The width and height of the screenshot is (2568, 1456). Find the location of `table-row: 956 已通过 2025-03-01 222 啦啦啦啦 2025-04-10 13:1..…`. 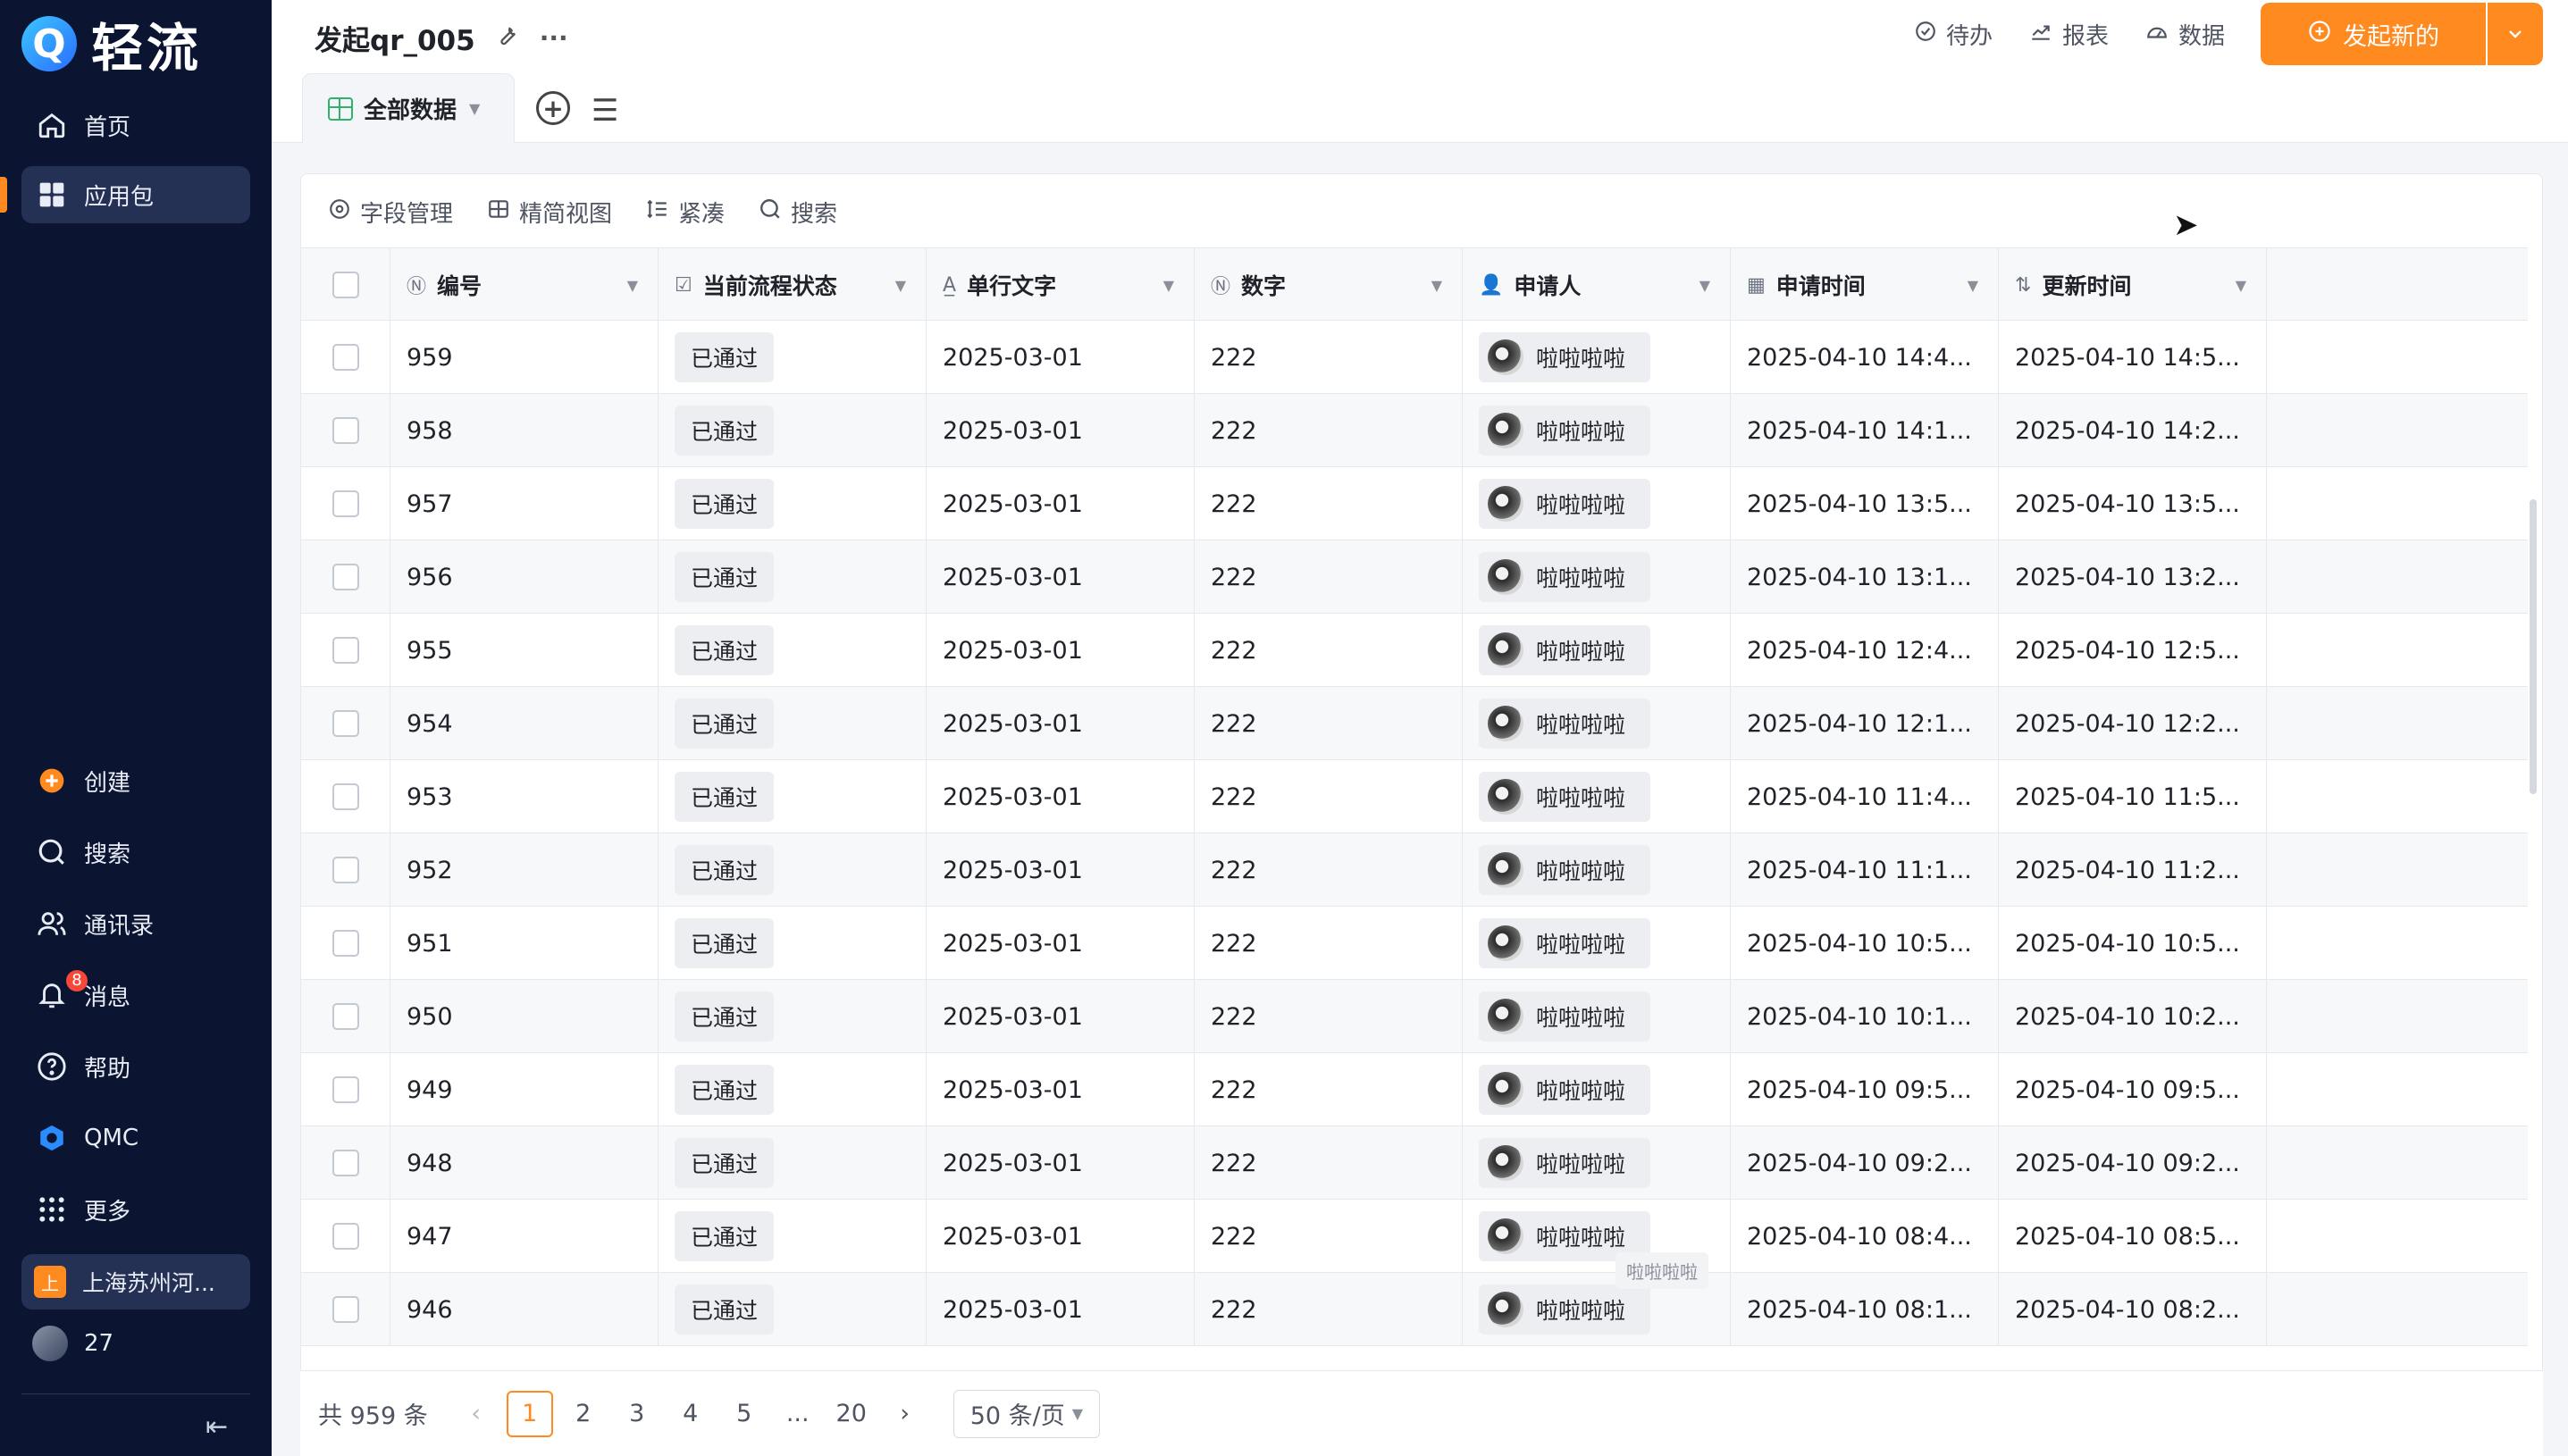

table-row: 956 已通过 2025-03-01 222 啦啦啦啦 2025-04-10 13:1..… is located at coordinates (1414, 577).